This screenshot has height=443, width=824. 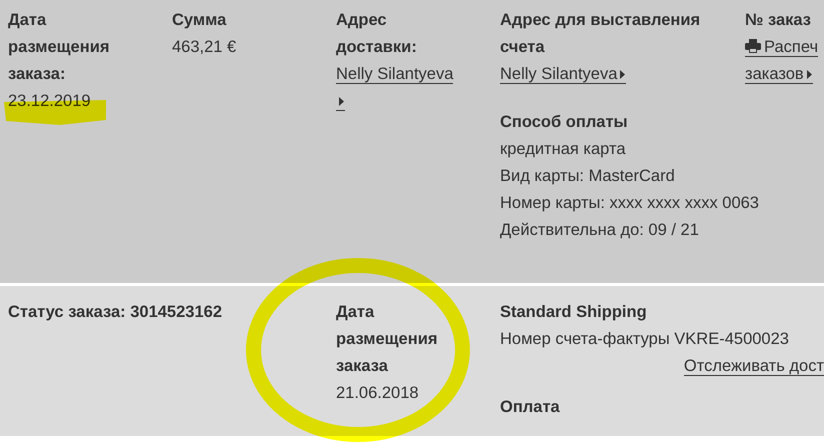 What do you see at coordinates (200, 20) in the screenshot?
I see `total-label: Сумма` at bounding box center [200, 20].